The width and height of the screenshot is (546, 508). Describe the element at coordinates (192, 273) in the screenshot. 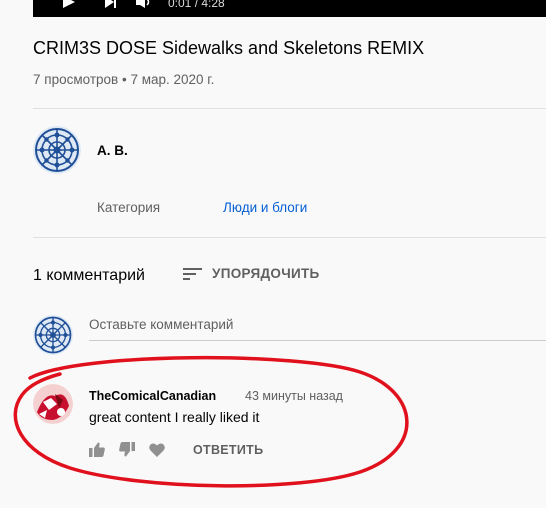

I see `sort-icon` at that location.